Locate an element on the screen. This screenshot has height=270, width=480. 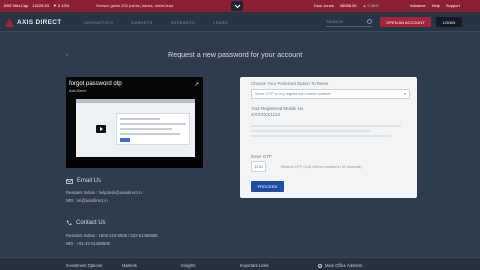
ticker-left: BSE Mid-Cap 14226.53 ▼ 0.13% is located at coordinates (36, 5).